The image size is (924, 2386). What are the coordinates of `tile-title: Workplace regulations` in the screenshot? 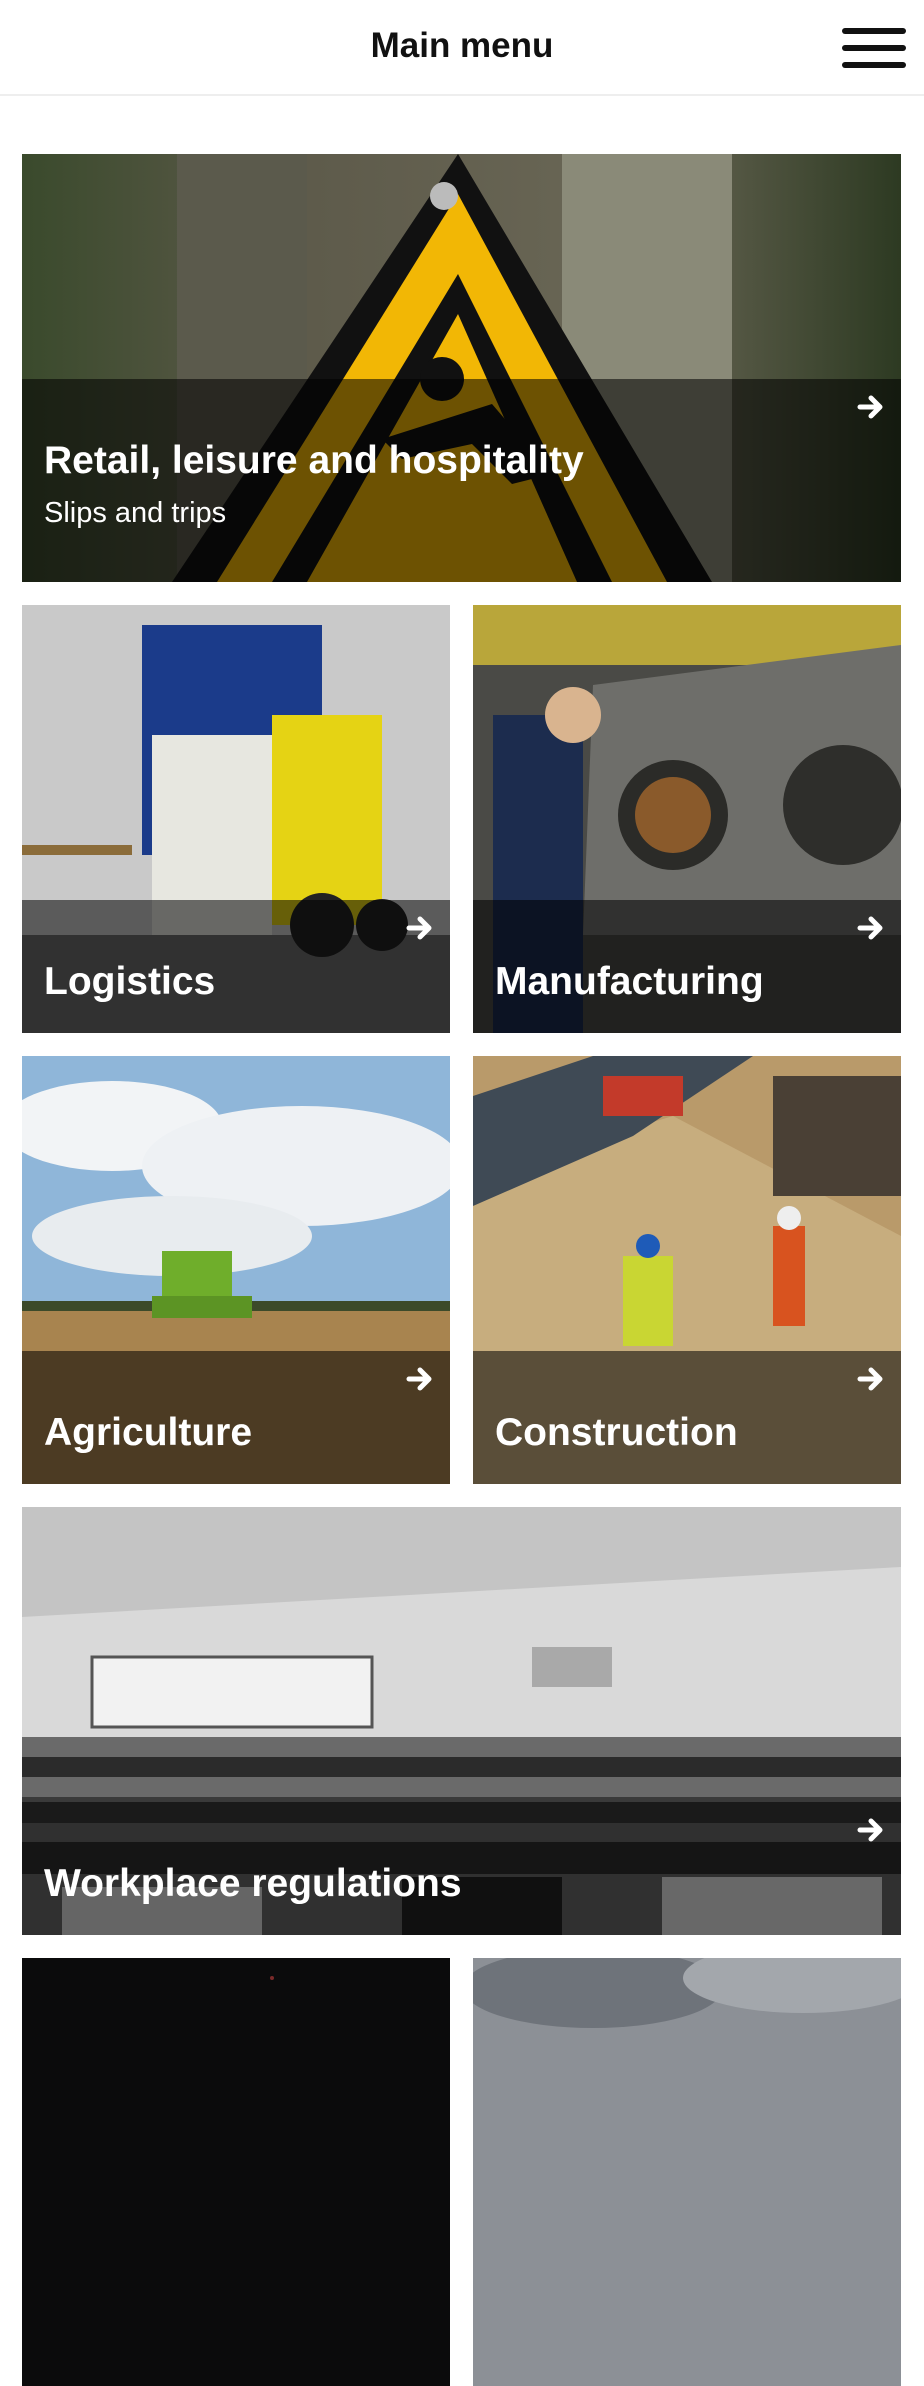 It's located at (253, 1883).